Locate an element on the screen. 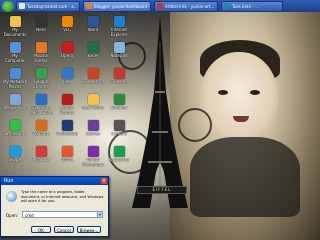 The height and width of the screenshot is (240, 320). run-dialog-titlebar: Run × is located at coordinates (54, 181).